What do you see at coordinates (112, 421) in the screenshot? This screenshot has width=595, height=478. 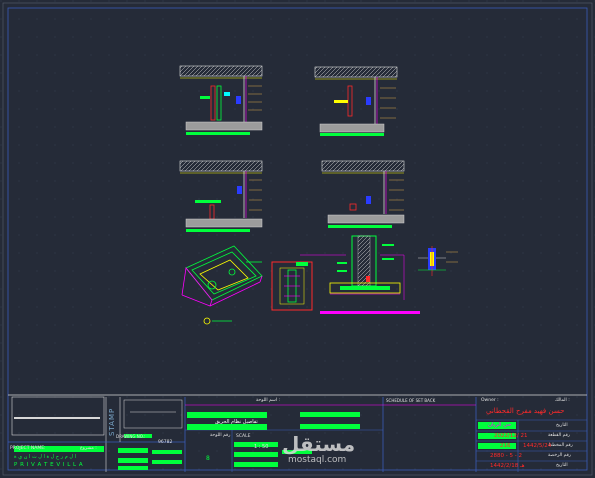 I see `stamp-label: STAMP` at bounding box center [112, 421].